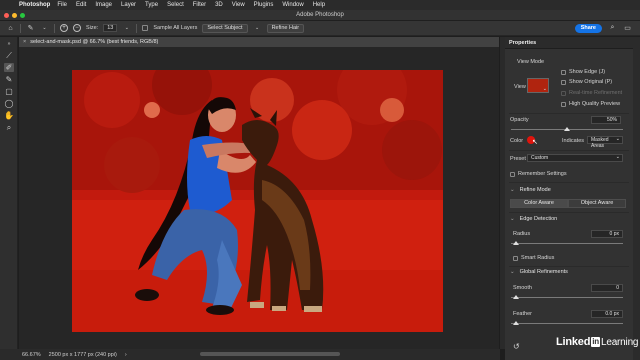 Image resolution: width=640 pixels, height=360 pixels. Describe the element at coordinates (612, 28) in the screenshot. I see `search-icon: ⌕` at that location.